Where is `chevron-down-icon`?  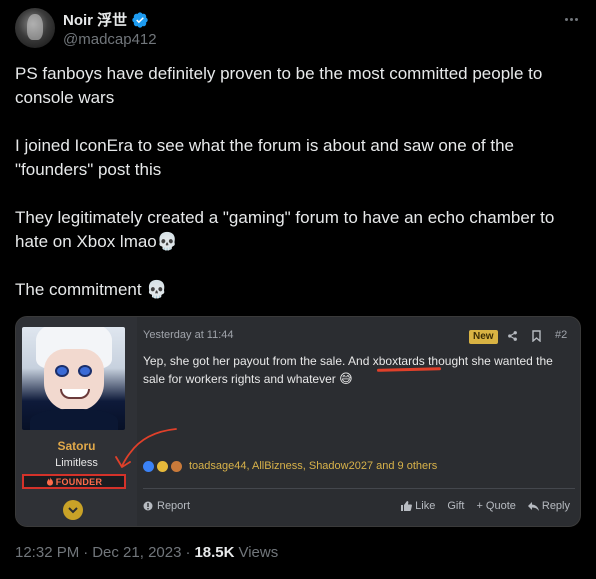 chevron-down-icon is located at coordinates (73, 510).